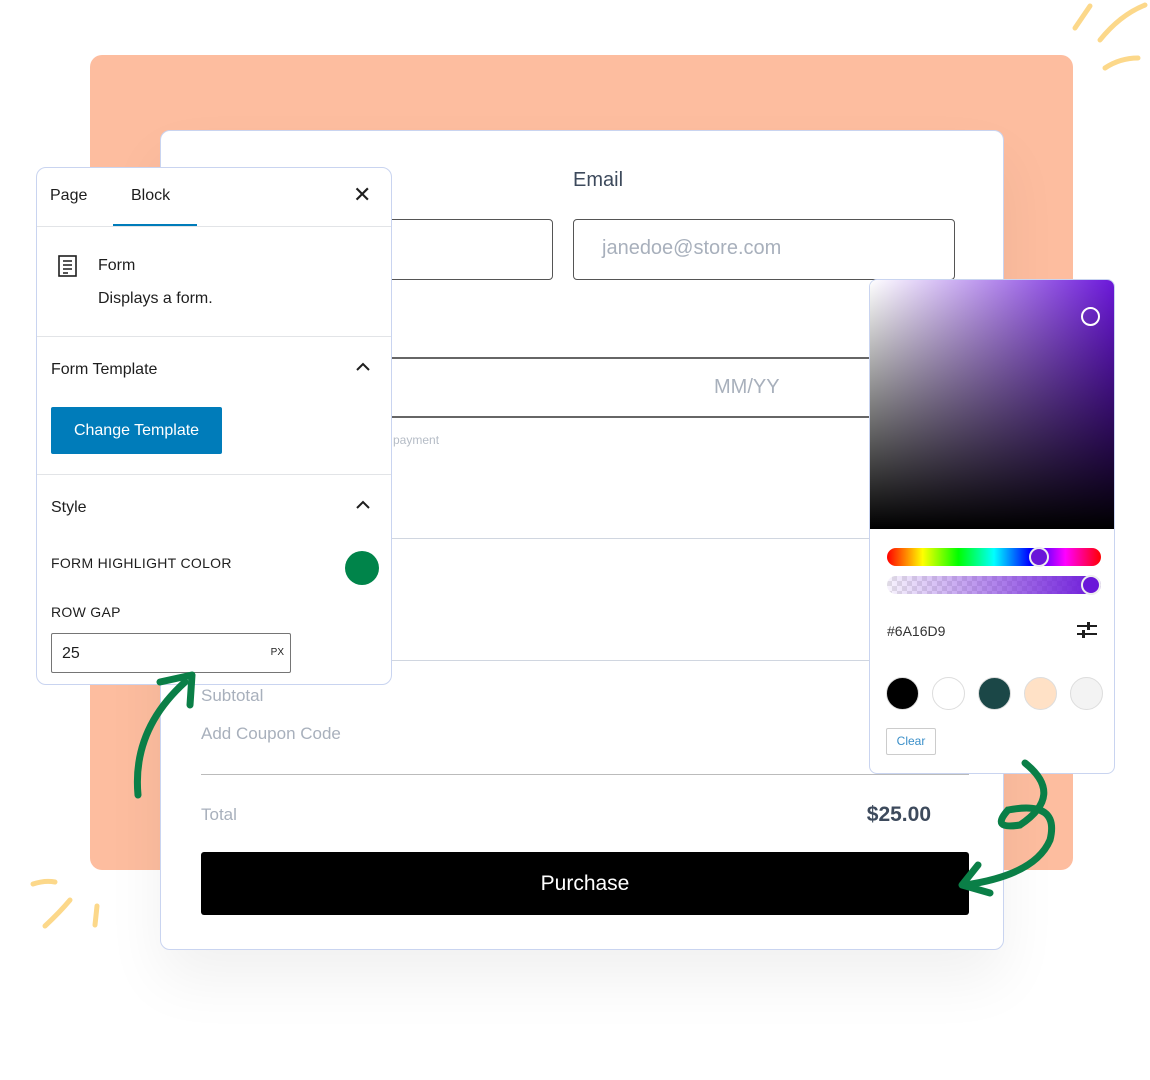 Image resolution: width=1150 pixels, height=1080 pixels. I want to click on saturation-area, so click(992, 404).